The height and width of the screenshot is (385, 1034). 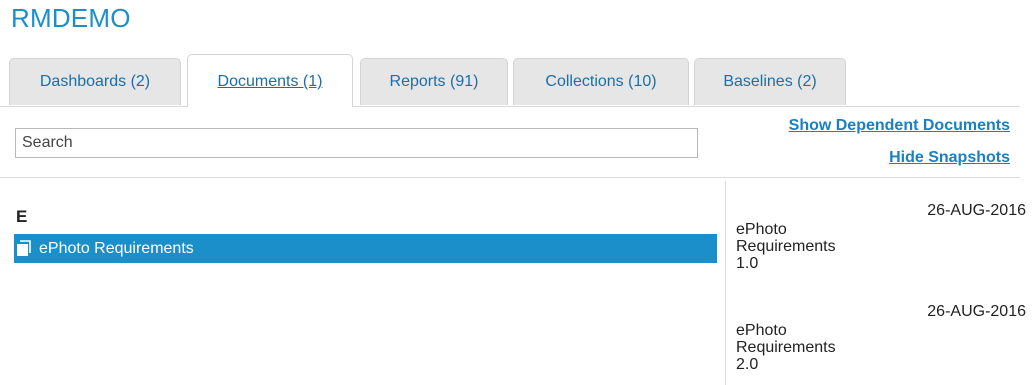 I want to click on hide-snapshots-link: Hide Snapshots, so click(x=949, y=158).